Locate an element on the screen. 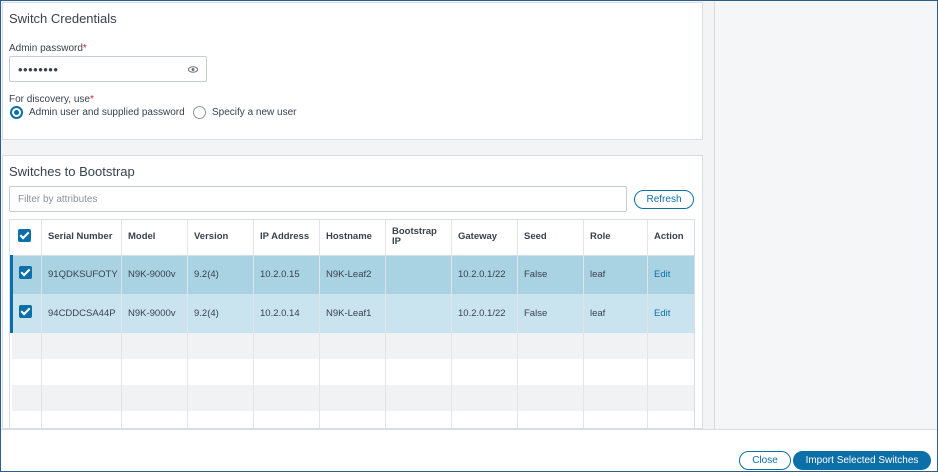 Image resolution: width=938 pixels, height=472 pixels. column-serial-number: Serial Number is located at coordinates (81, 238).